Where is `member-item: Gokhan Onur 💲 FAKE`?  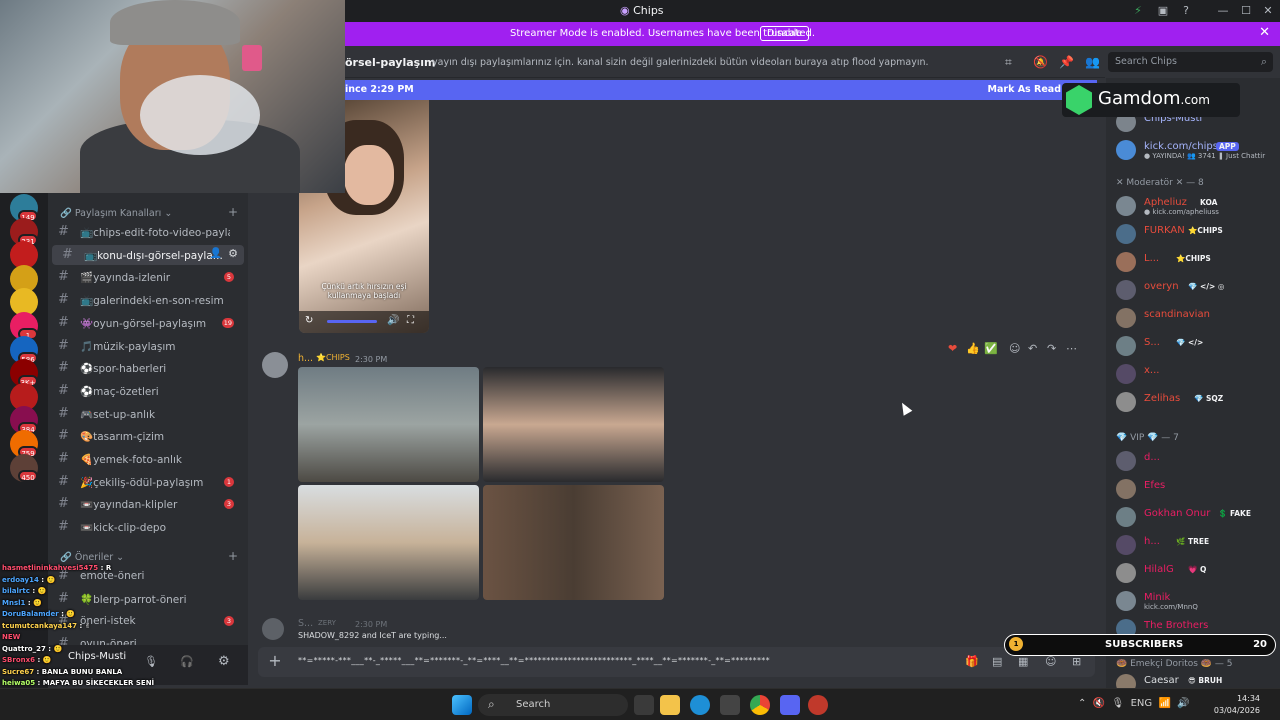
member-item: Gokhan Onur 💲 FAKE is located at coordinates (1193, 517).